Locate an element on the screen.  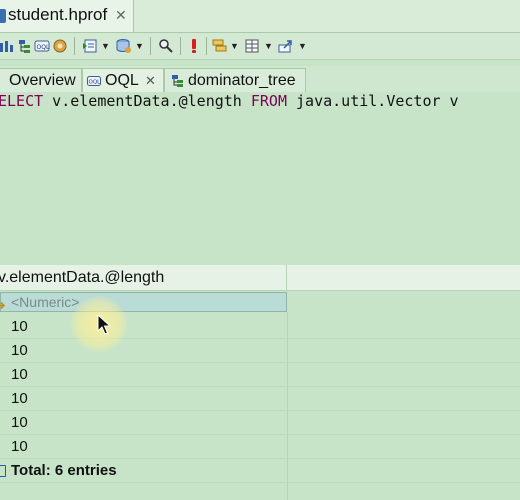
keyword-select: ELECT is located at coordinates (22, 101).